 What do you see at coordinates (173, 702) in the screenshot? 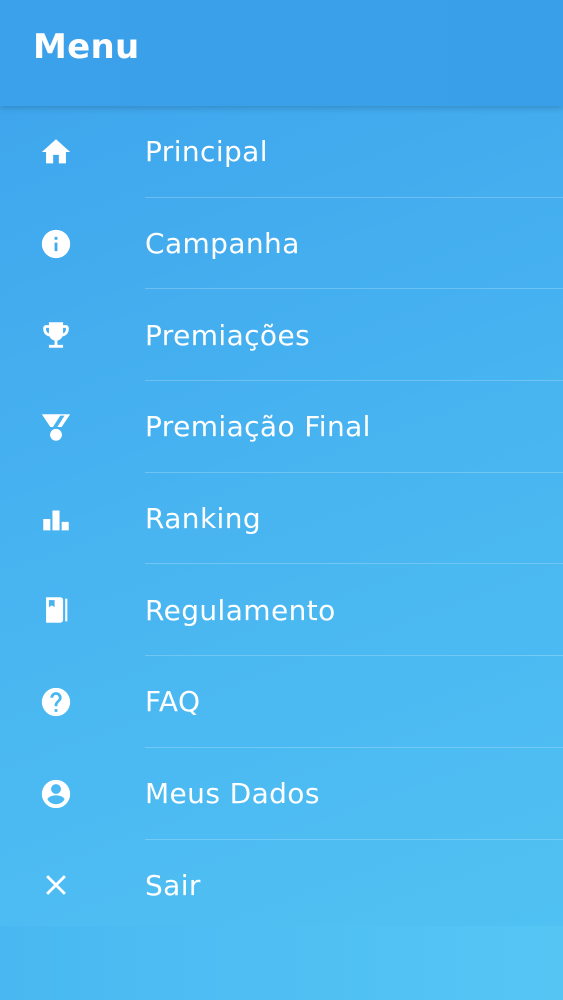
I see `menu-item-label: FAQ` at bounding box center [173, 702].